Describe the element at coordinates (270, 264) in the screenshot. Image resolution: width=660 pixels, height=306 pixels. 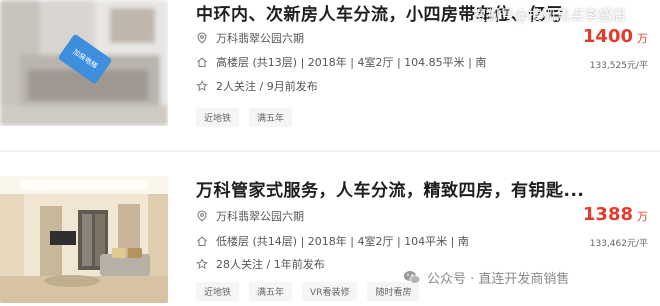
I see `followers-info: 28人关注 / 1年前发布` at that location.